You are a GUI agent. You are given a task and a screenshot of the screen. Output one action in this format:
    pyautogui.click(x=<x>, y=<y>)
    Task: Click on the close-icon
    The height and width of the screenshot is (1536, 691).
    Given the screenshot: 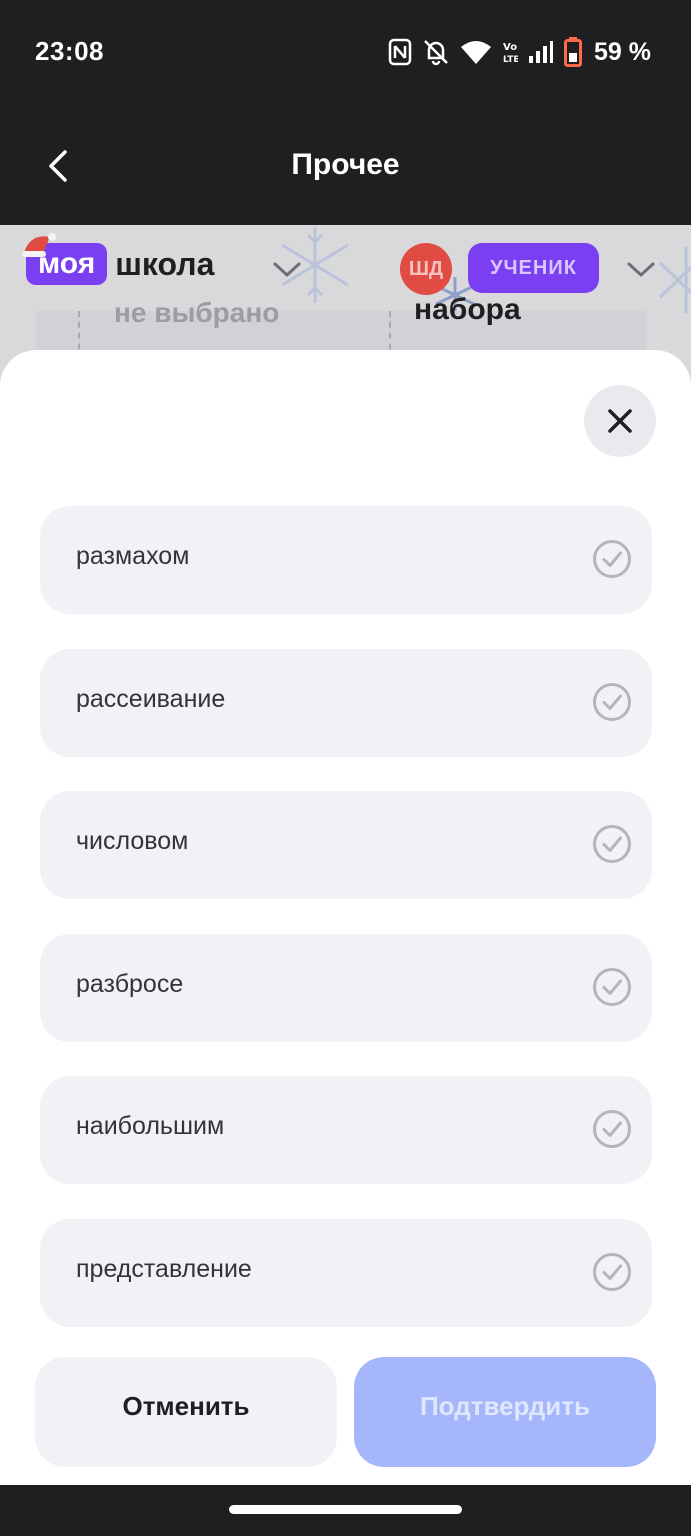 What is the action you would take?
    pyautogui.click(x=620, y=421)
    